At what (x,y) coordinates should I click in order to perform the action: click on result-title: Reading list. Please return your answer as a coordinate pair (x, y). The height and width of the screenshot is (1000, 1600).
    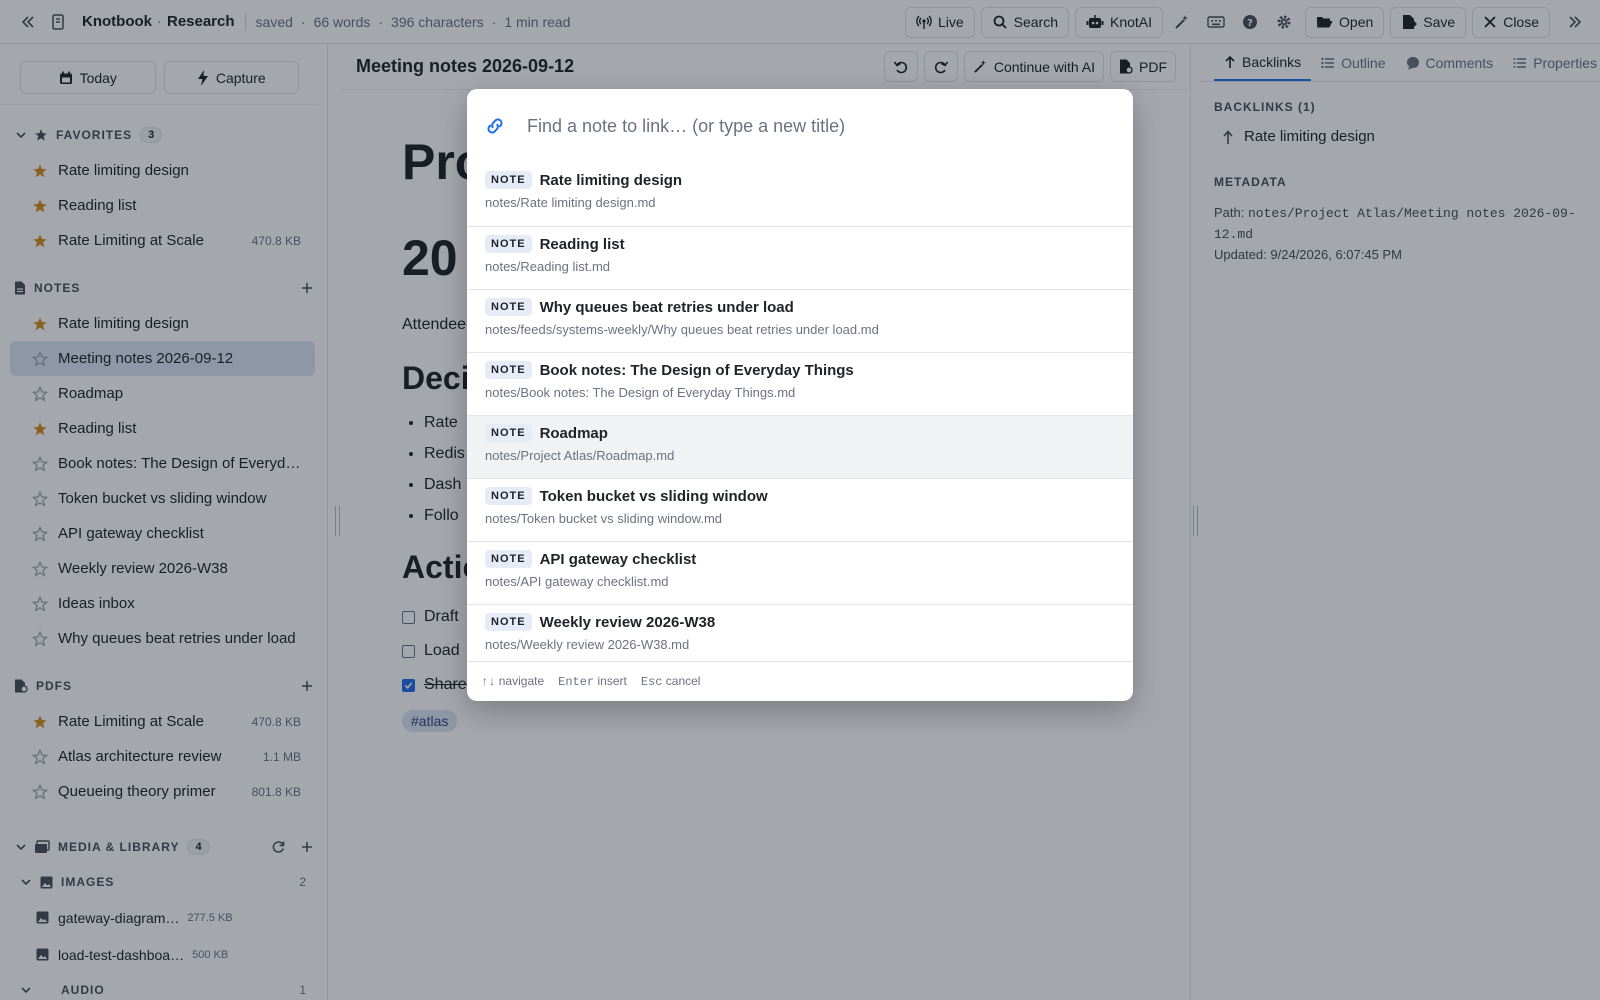
    Looking at the image, I should click on (582, 244).